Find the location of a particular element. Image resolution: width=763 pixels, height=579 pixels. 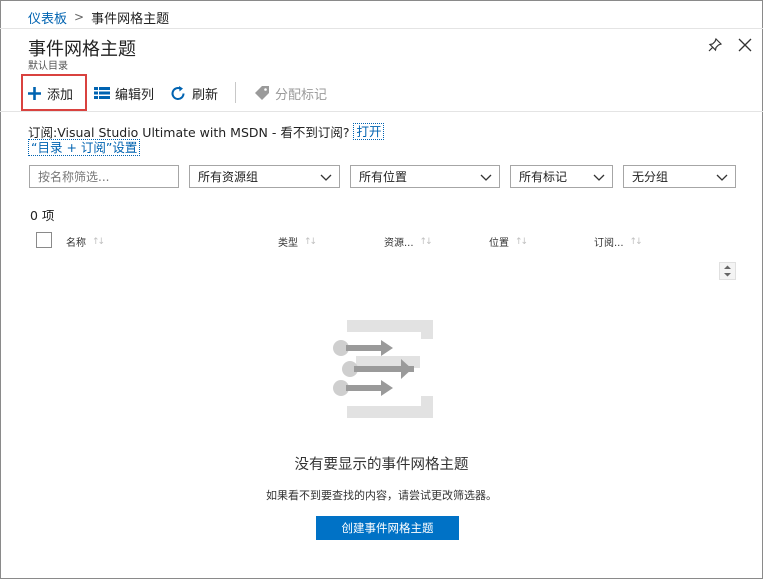

toolbar-divider-line is located at coordinates (381, 111).